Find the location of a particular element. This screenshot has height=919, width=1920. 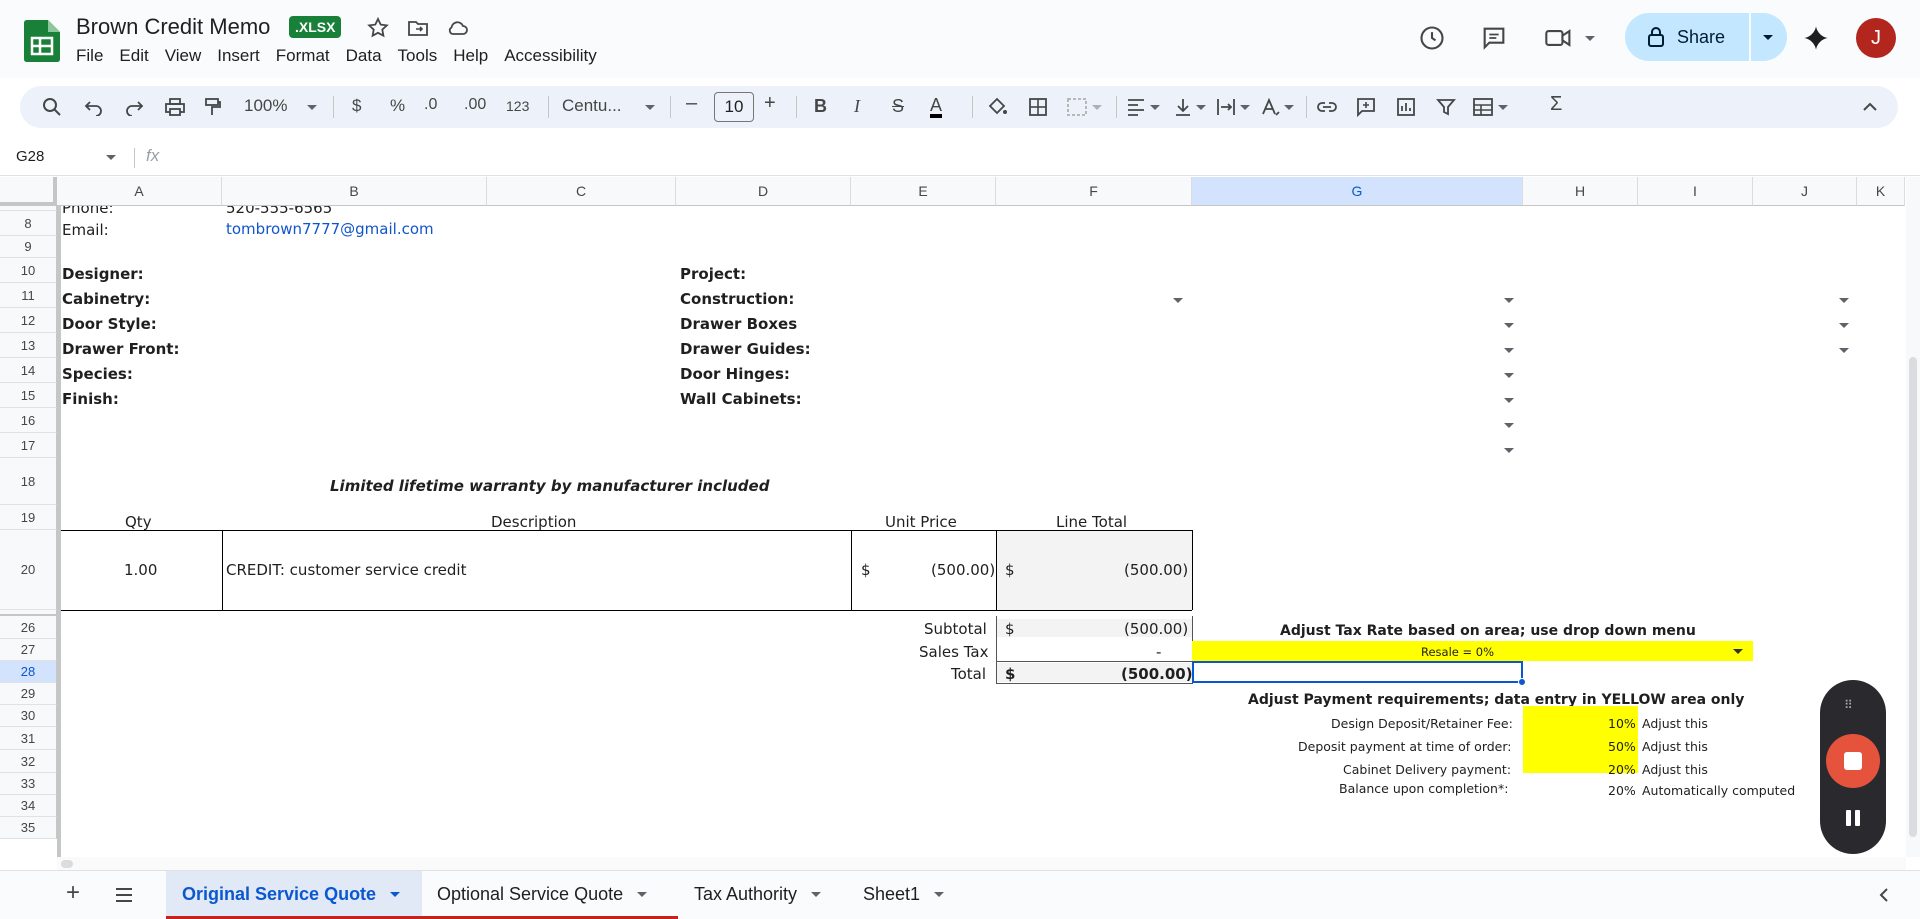

scroll-tabs-left-icon is located at coordinates (1884, 895).